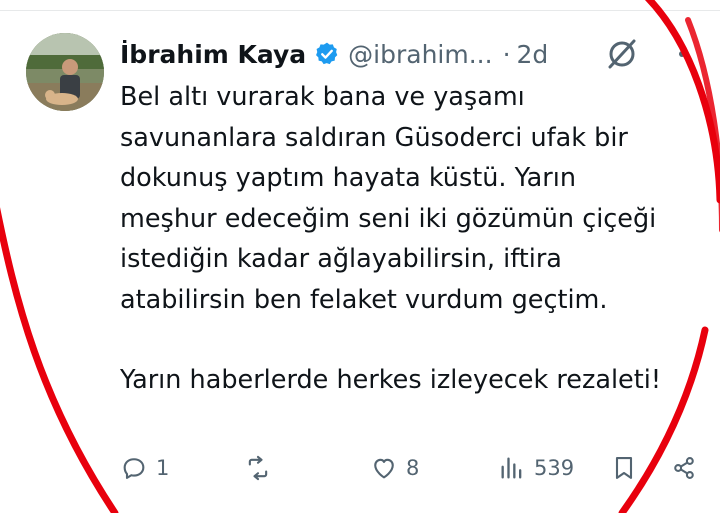 Image resolution: width=720 pixels, height=513 pixels. What do you see at coordinates (554, 468) in the screenshot?
I see `view-count: 539` at bounding box center [554, 468].